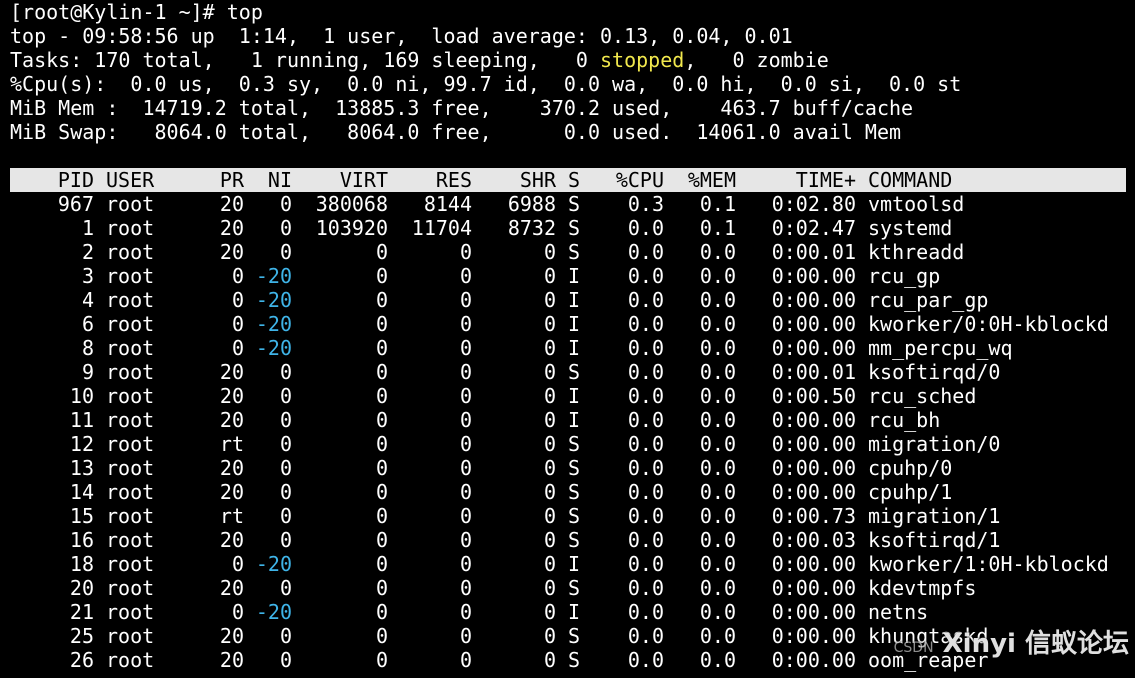  What do you see at coordinates (813, 204) in the screenshot?
I see `process-time: 0:02.80` at bounding box center [813, 204].